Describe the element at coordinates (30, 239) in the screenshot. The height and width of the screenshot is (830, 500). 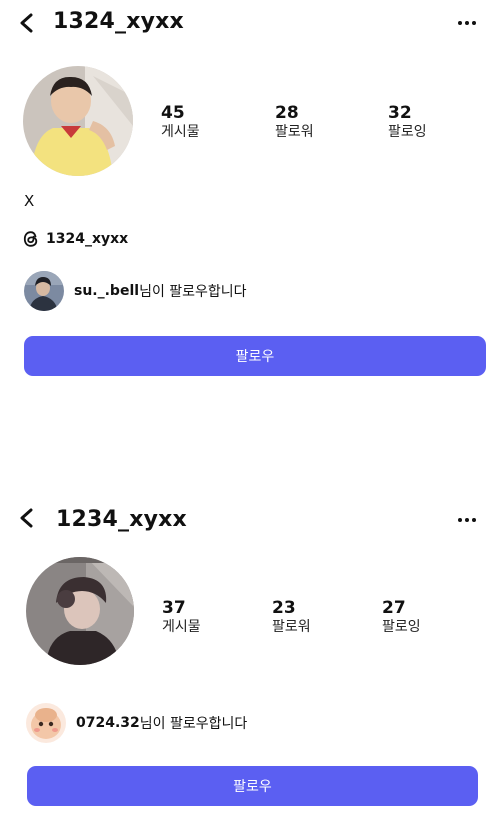
I see `threads-logo-icon` at that location.